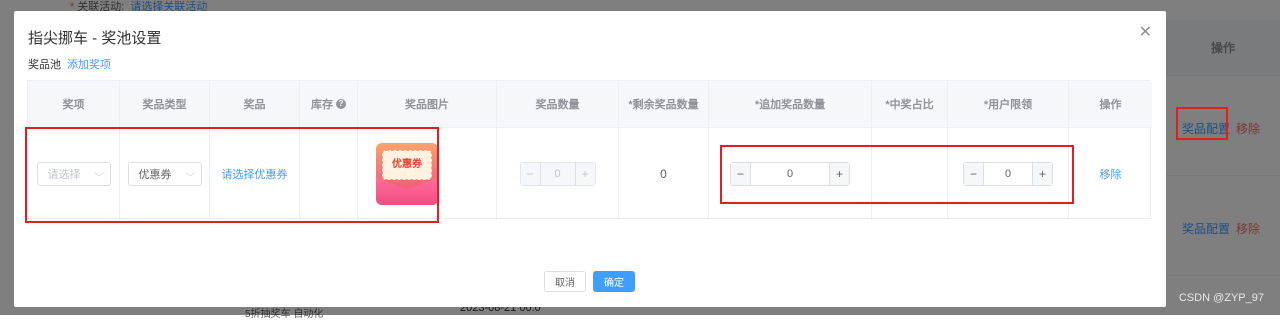 This screenshot has height=320, width=1280. I want to click on prize-pool-line: 奖品池 添加奖项, so click(69, 64).